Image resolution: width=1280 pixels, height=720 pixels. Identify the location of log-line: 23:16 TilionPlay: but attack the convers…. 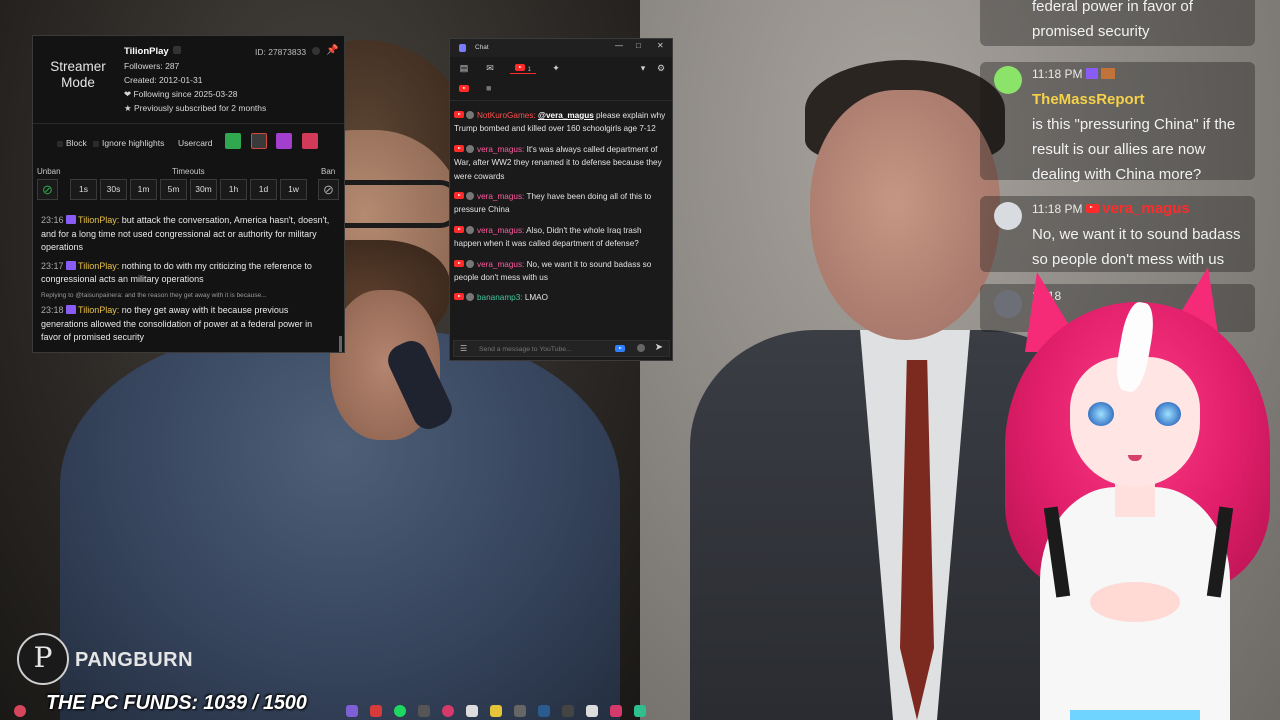
(185, 233).